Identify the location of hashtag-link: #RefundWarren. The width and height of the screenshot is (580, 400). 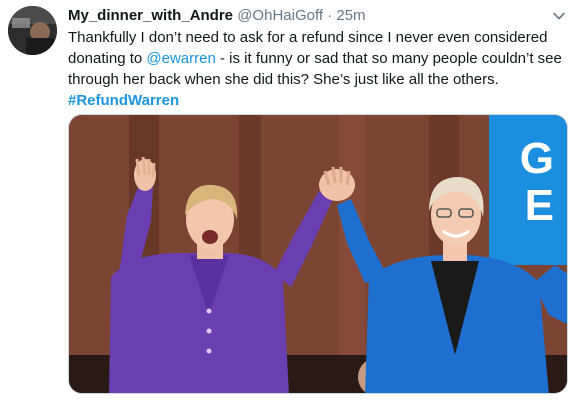
(317, 100).